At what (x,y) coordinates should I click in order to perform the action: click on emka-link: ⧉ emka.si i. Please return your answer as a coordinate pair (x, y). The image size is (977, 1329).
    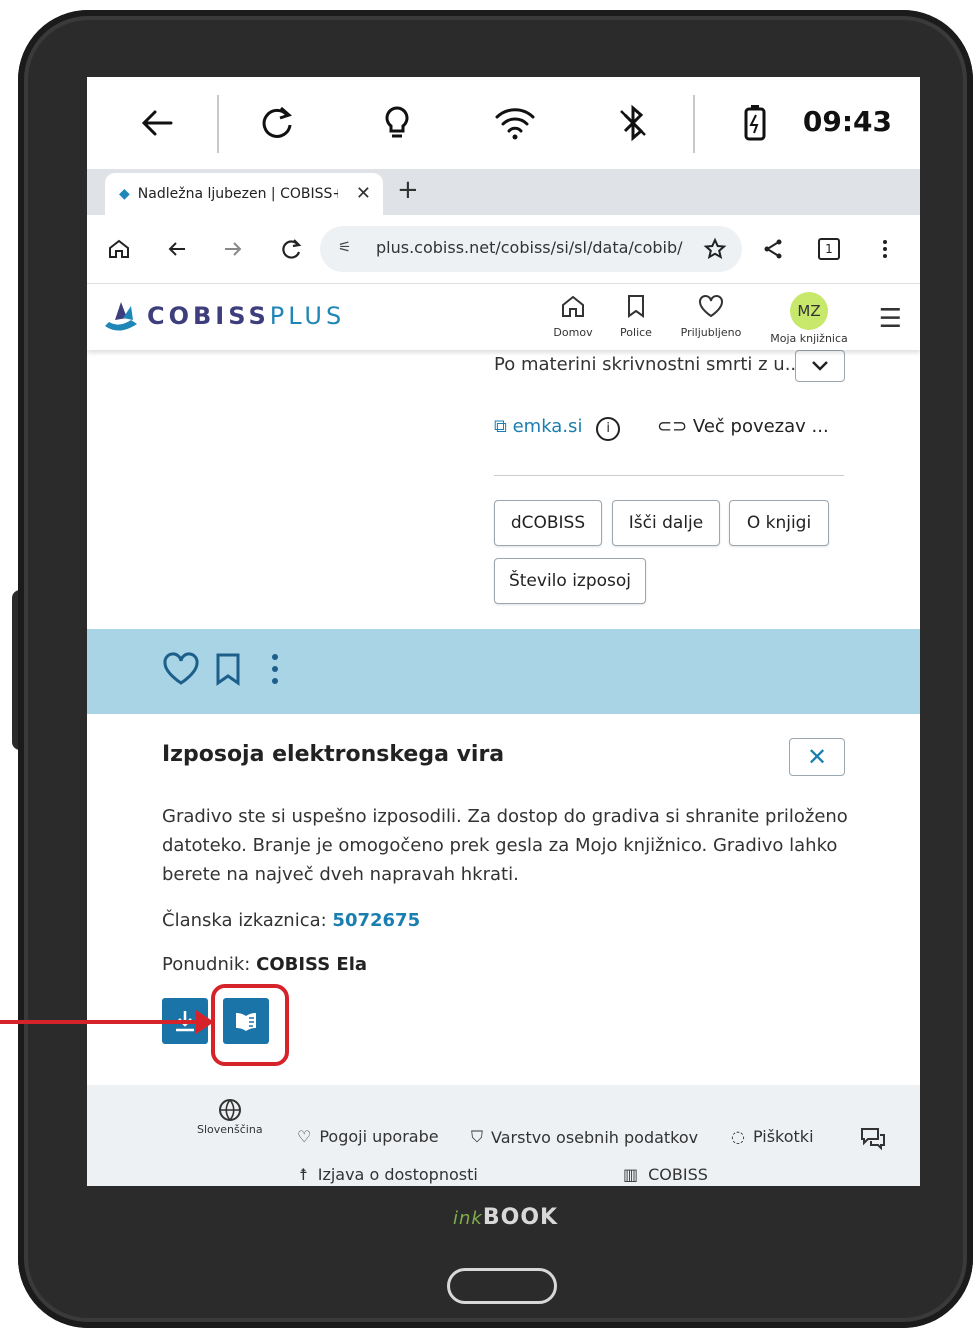
    Looking at the image, I should click on (557, 428).